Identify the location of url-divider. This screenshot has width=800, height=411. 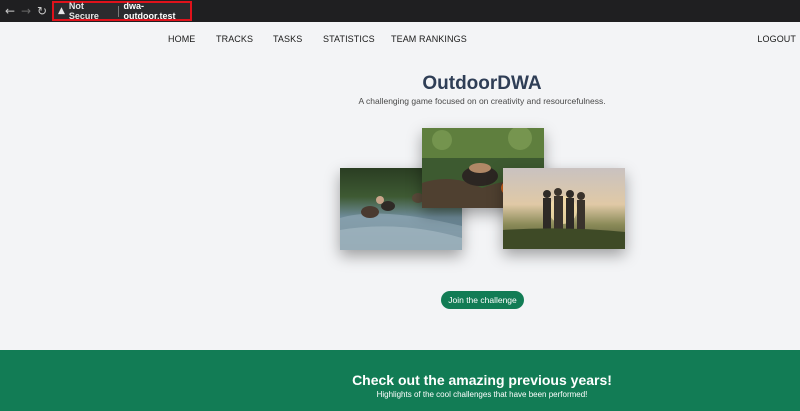
(118, 11).